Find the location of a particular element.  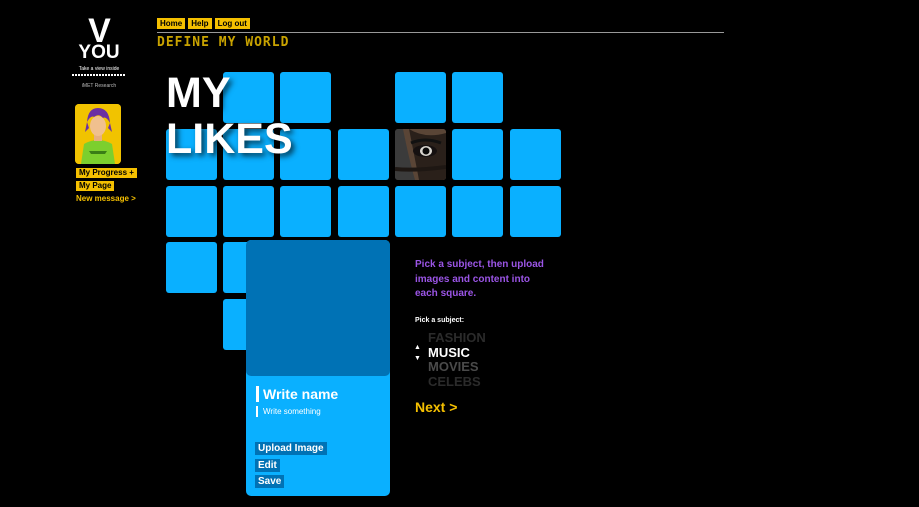

description-input: Write something is located at coordinates (288, 411).